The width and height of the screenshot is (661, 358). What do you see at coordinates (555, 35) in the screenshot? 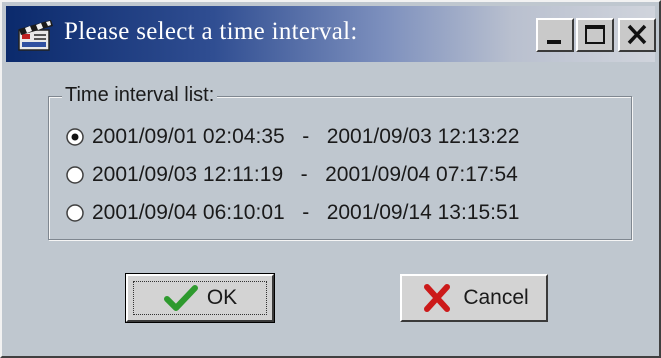
I see `minimize-button` at bounding box center [555, 35].